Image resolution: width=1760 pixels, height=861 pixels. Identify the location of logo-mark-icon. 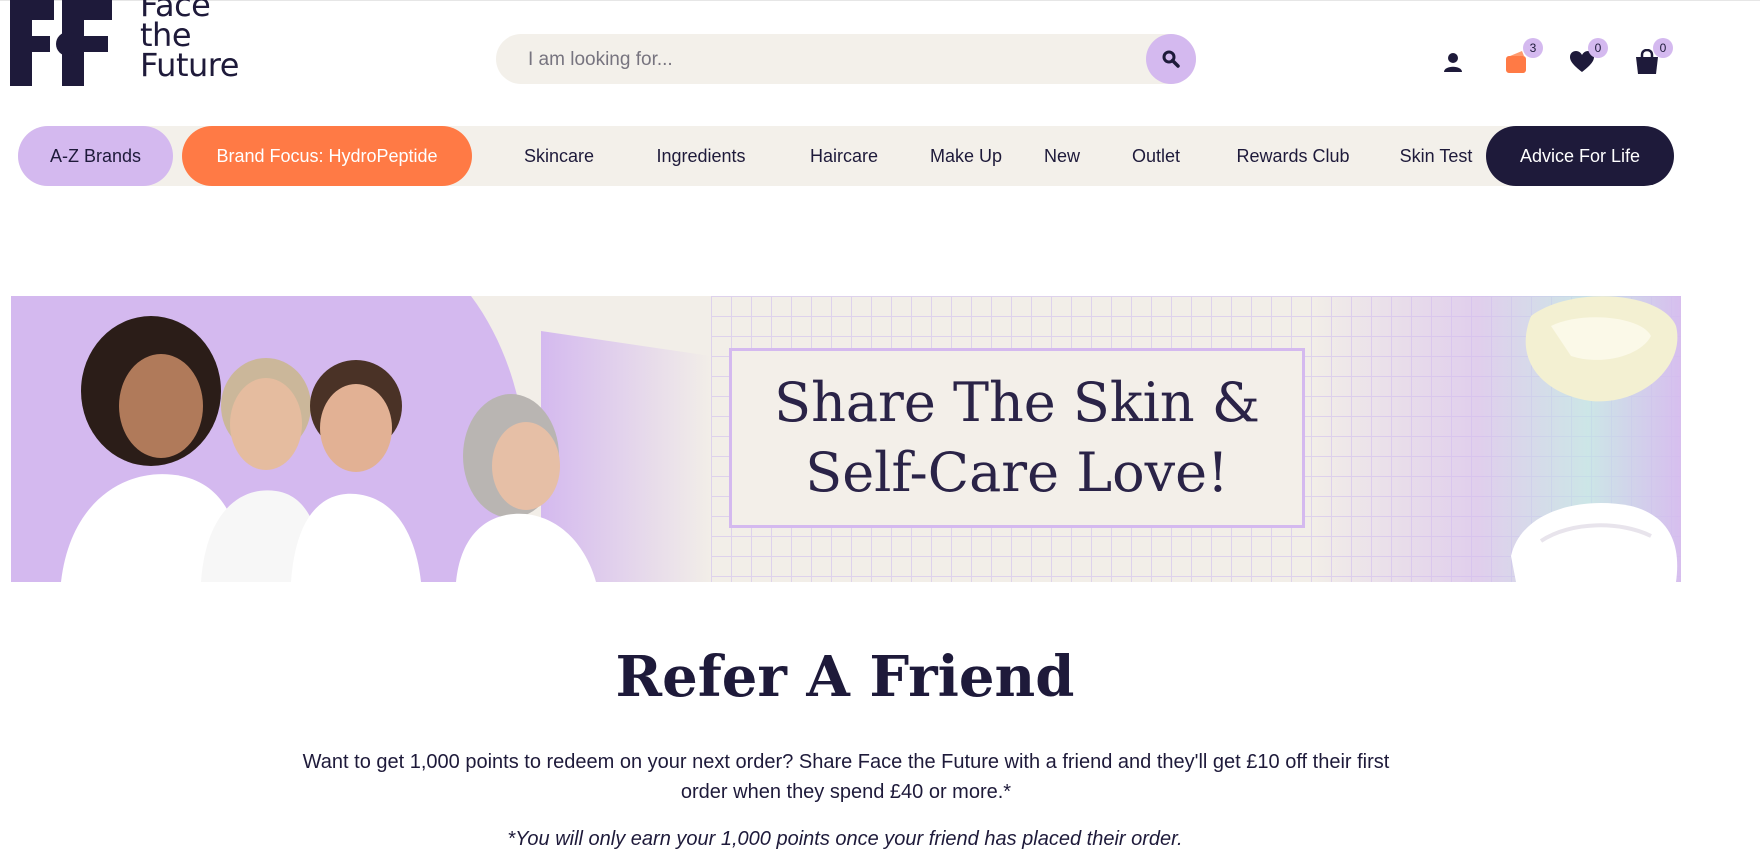
(61, 43).